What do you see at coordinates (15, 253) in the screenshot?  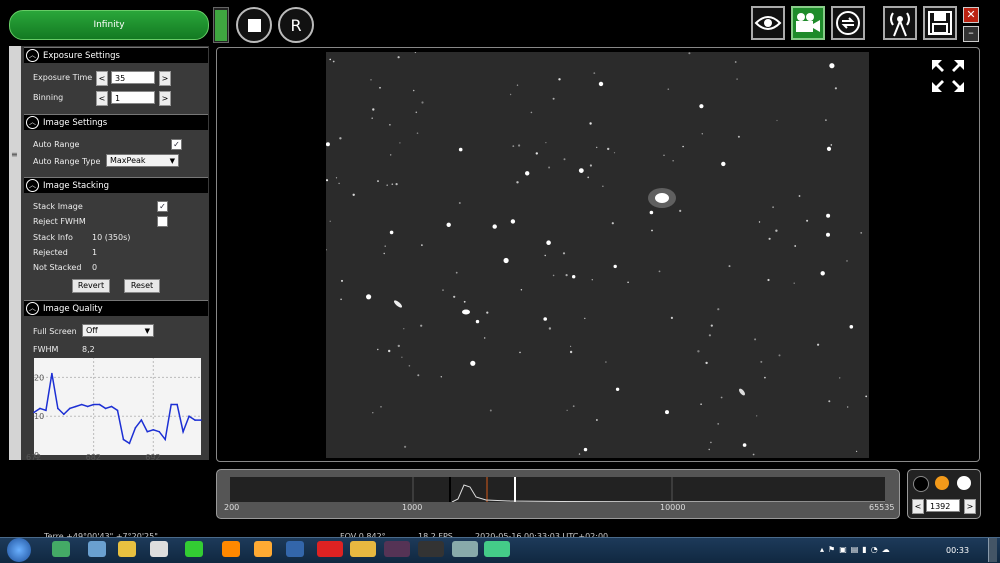 I see `panel-scrollbar: ≡` at bounding box center [15, 253].